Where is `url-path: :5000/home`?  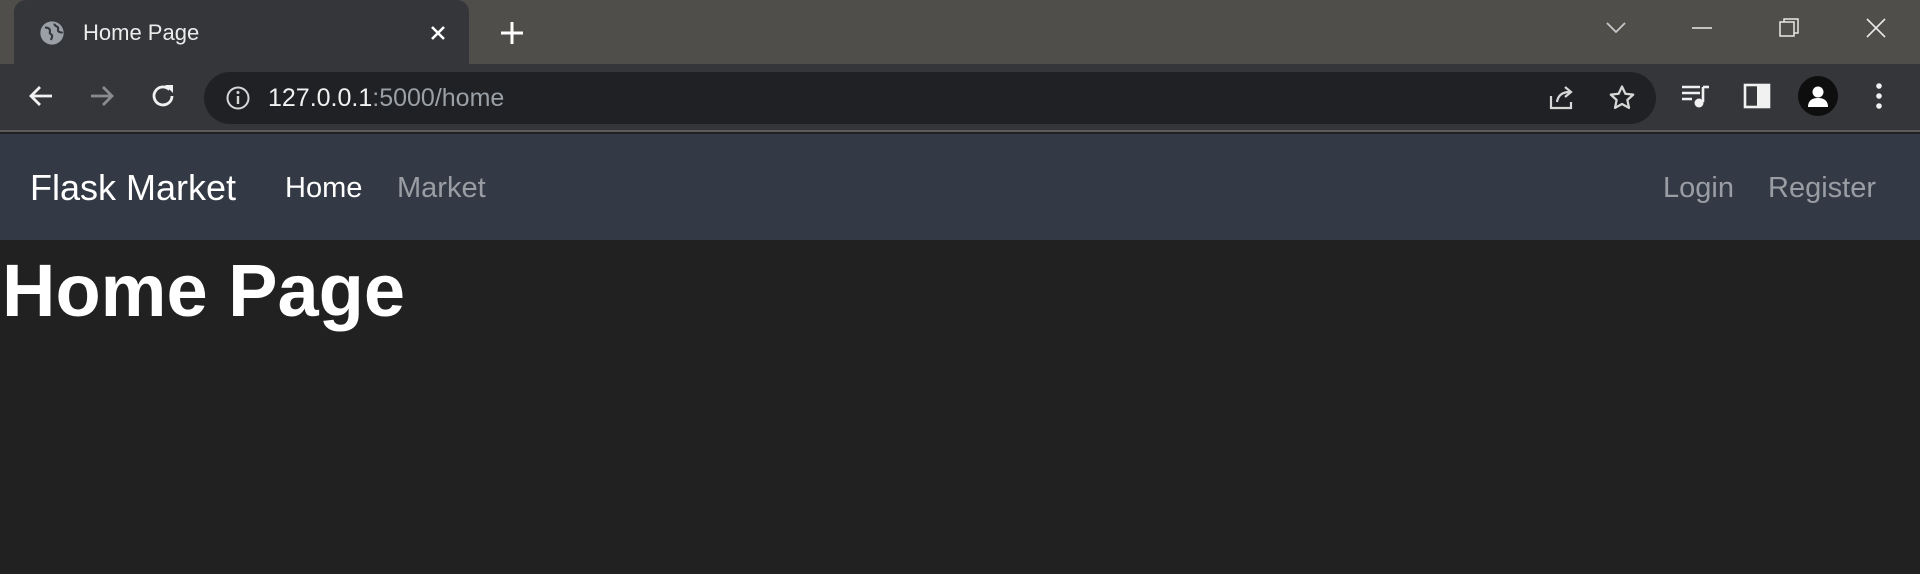 url-path: :5000/home is located at coordinates (438, 98).